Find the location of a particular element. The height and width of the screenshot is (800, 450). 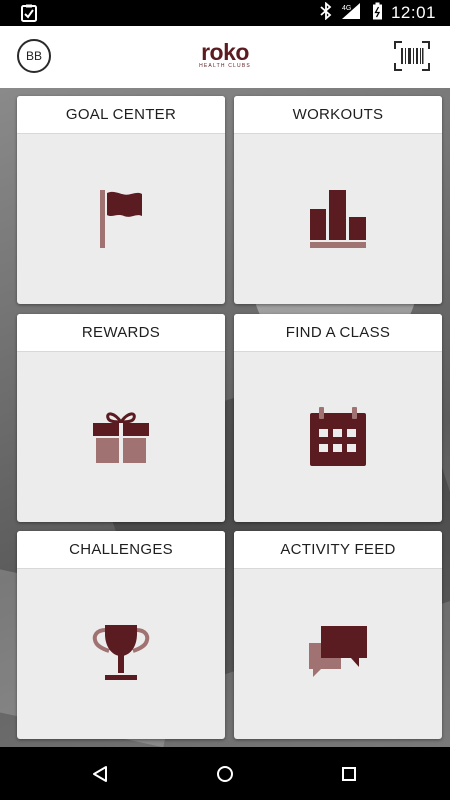

avatar: BB is located at coordinates (34, 56).